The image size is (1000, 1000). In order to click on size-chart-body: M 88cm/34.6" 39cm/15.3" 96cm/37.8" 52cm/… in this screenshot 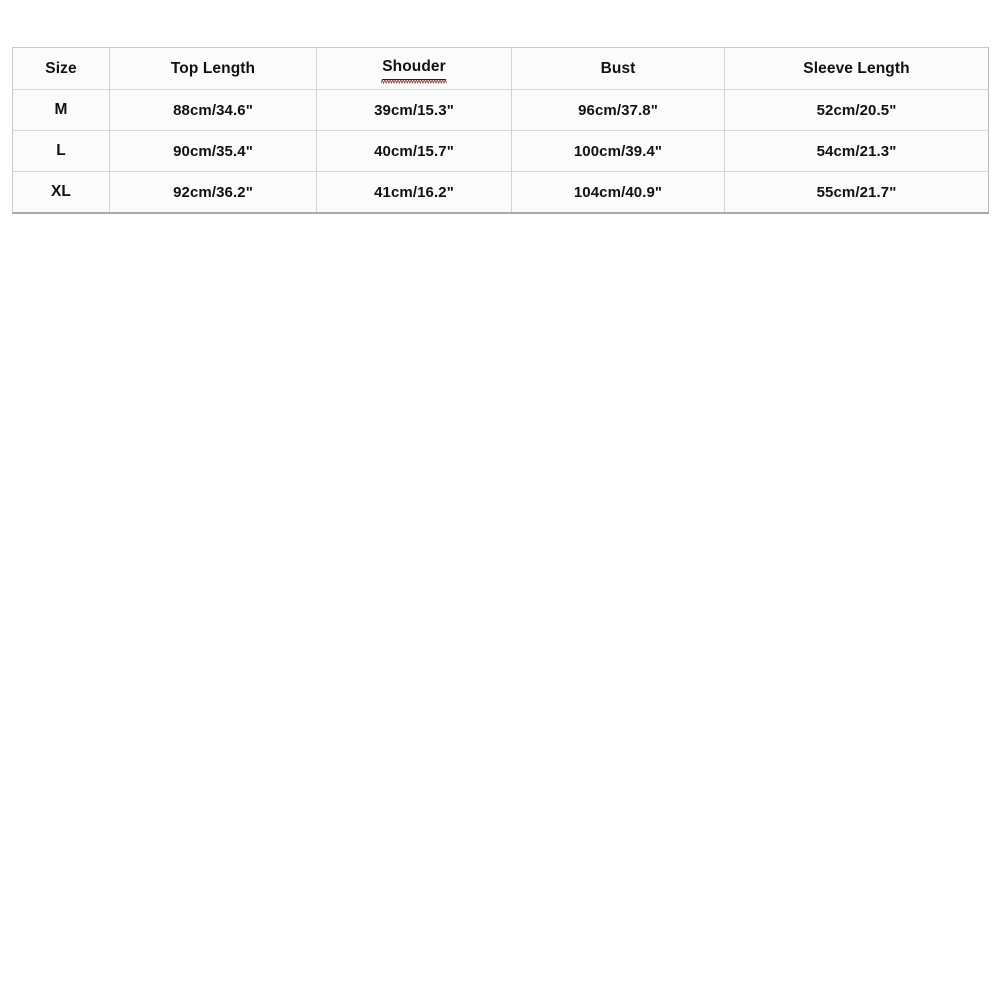, I will do `click(500, 151)`.